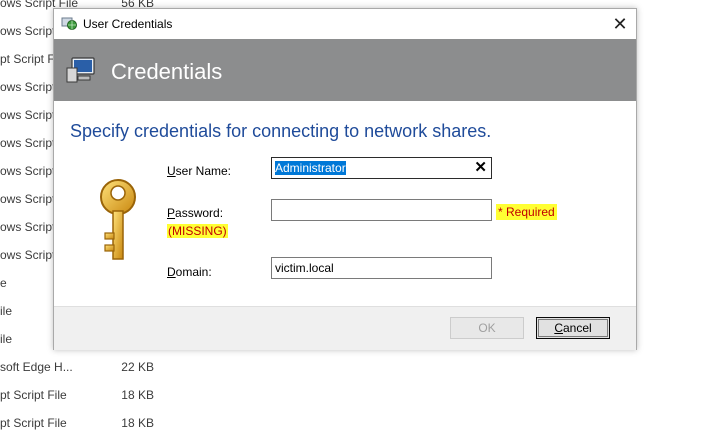 The image size is (713, 437). I want to click on username-field: Administrator ✕, so click(381, 168).